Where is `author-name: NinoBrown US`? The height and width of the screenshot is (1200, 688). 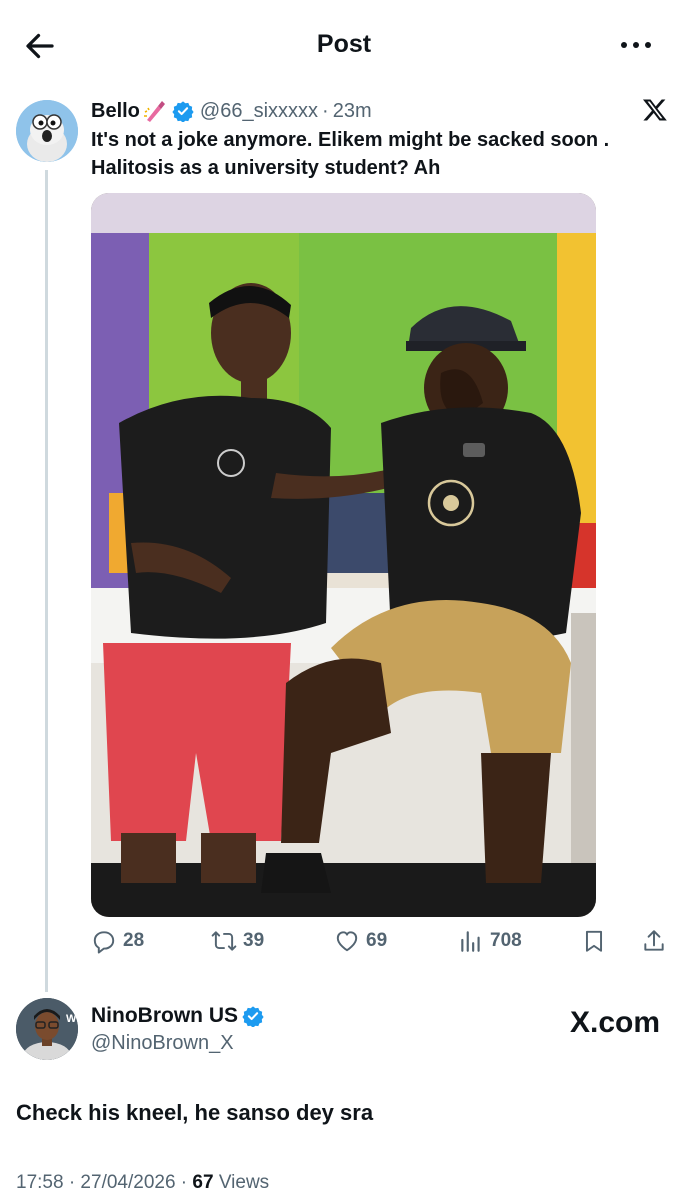
author-name: NinoBrown US is located at coordinates (164, 1016).